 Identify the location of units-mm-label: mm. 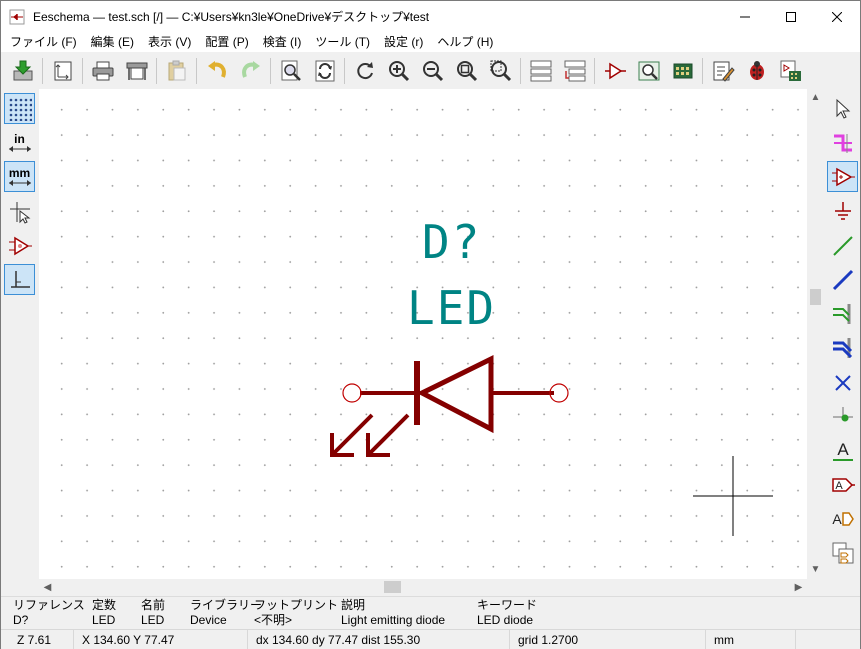
(19, 172).